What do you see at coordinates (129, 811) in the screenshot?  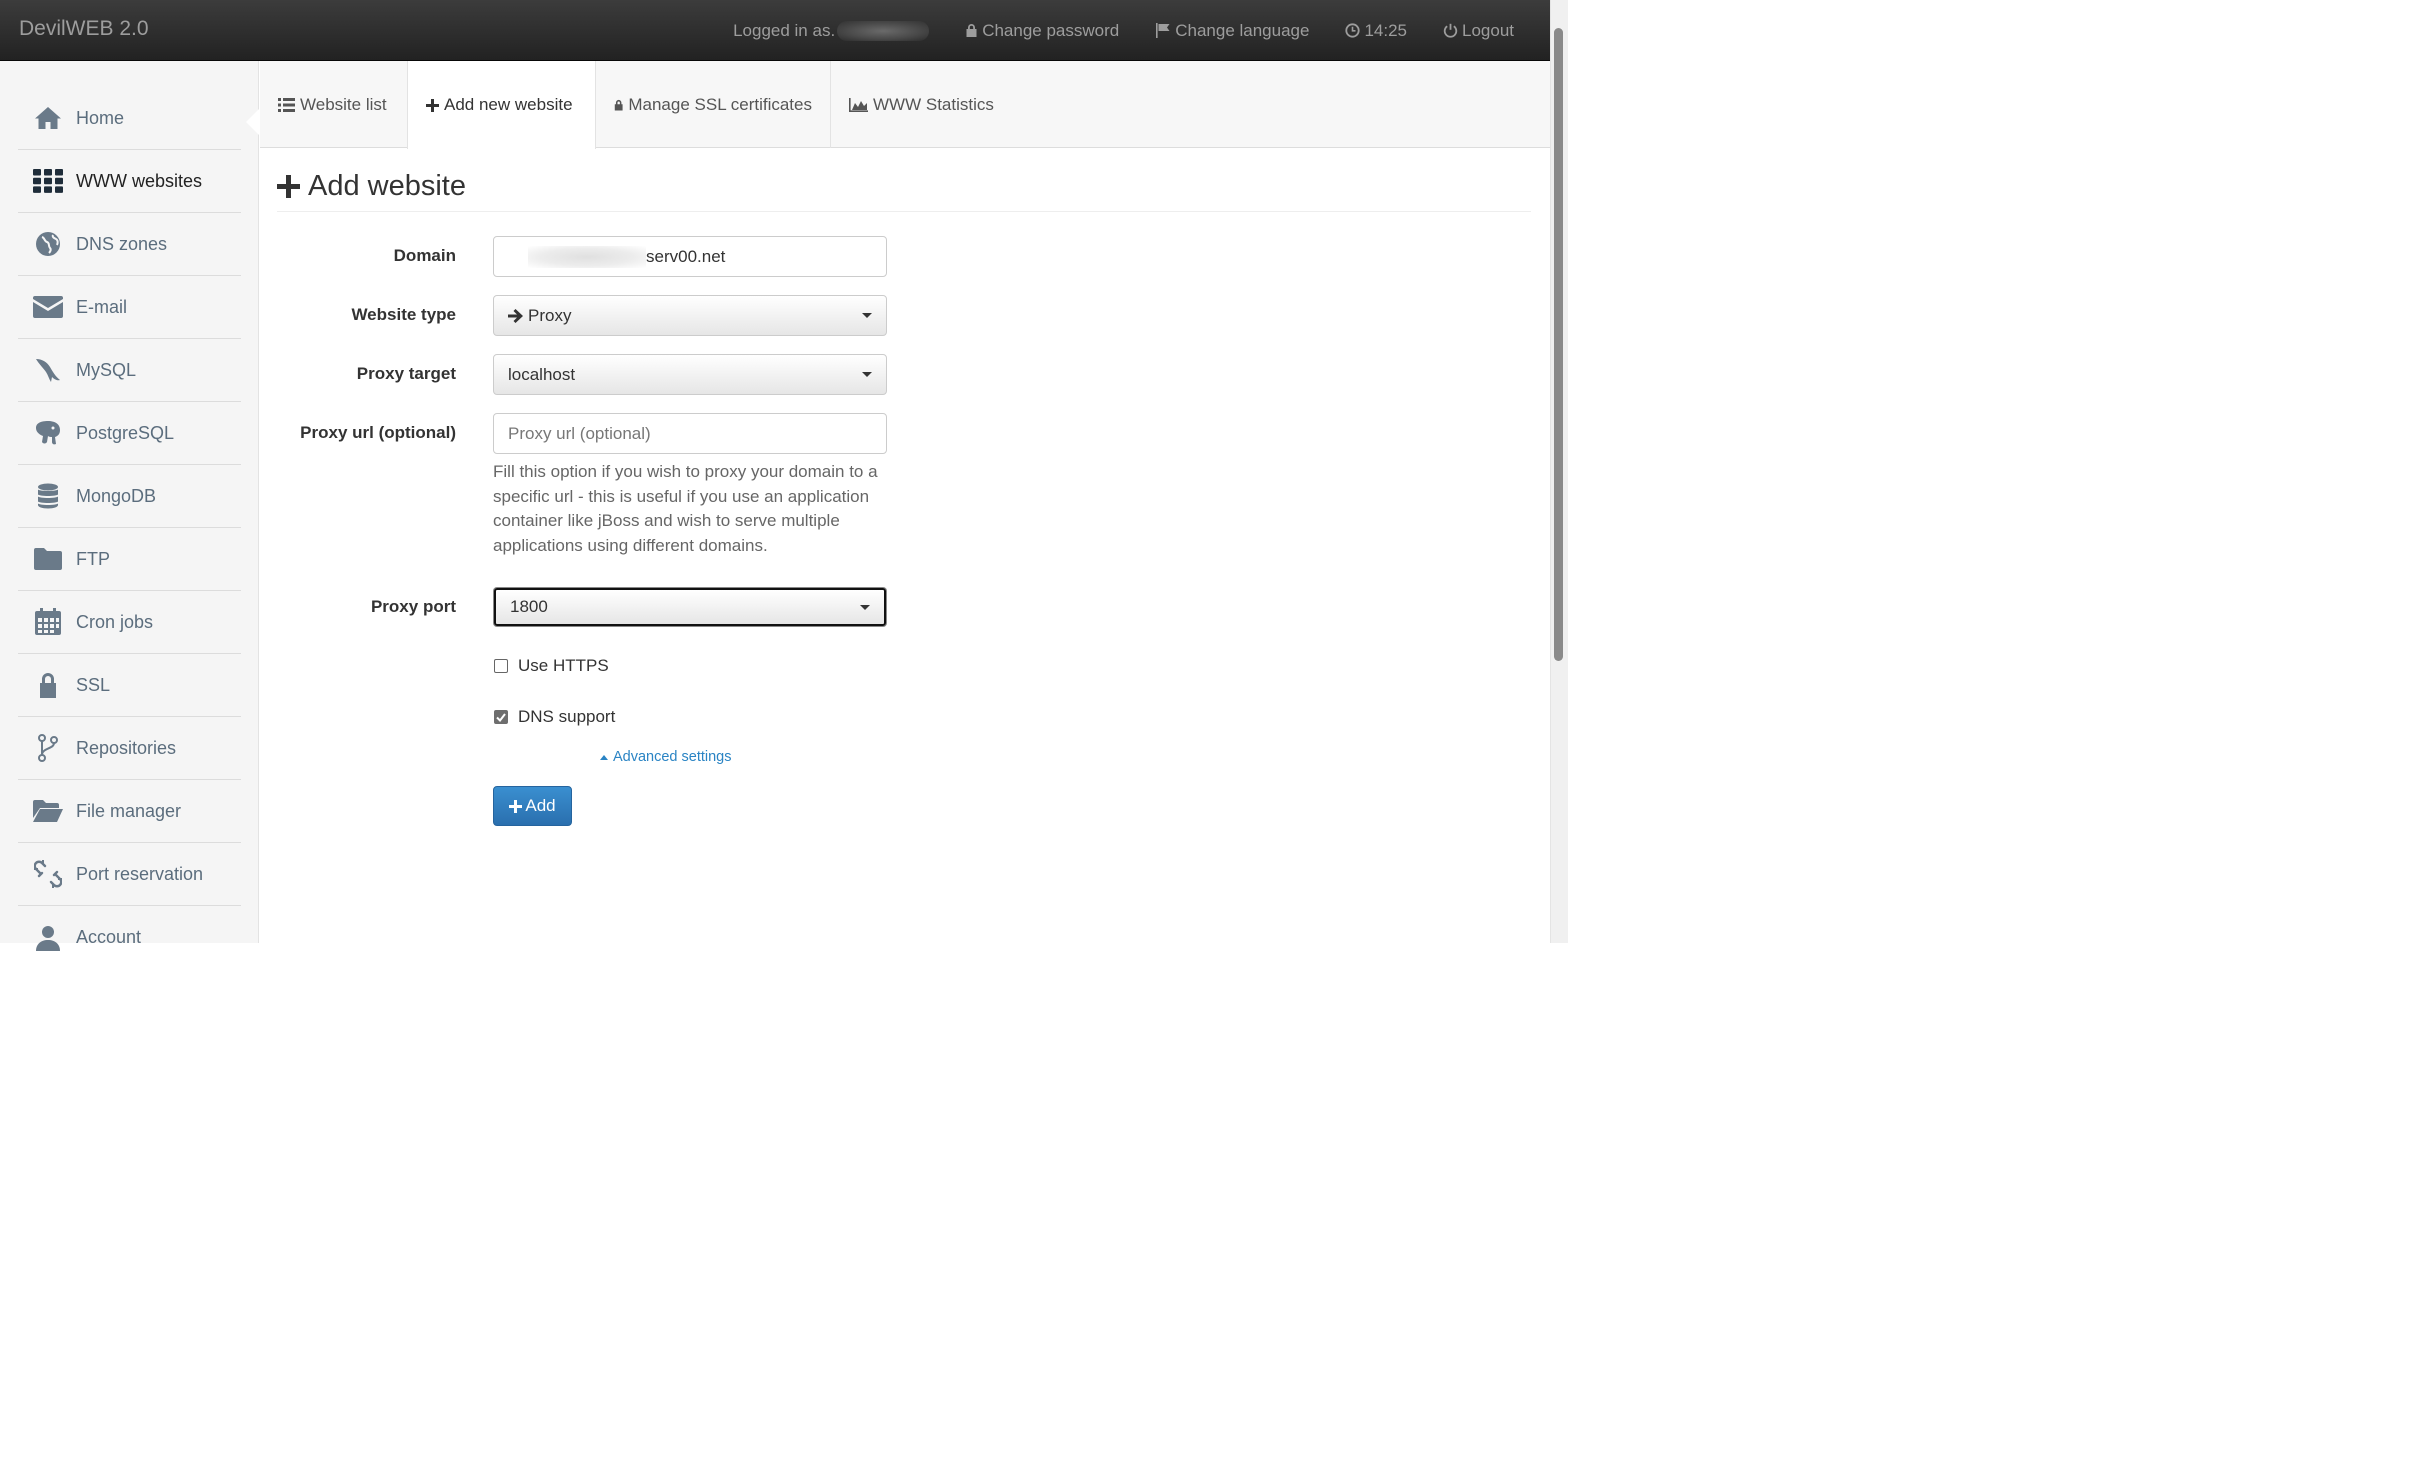 I see `sidebar-item-file-manager: File manager` at bounding box center [129, 811].